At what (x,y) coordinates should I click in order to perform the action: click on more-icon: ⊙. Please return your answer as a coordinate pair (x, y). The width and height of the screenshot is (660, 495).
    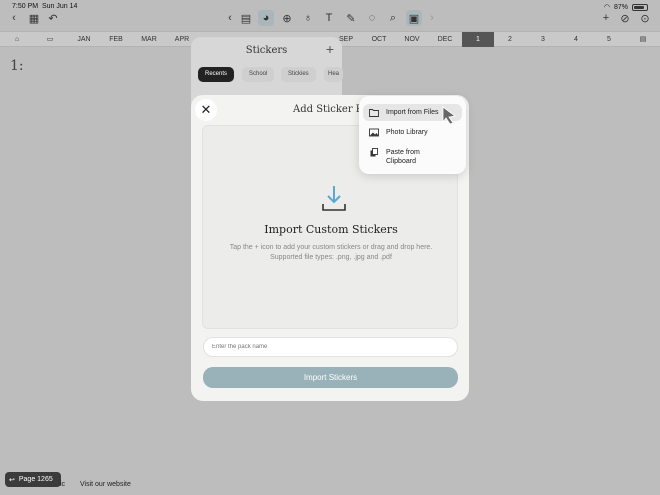
    Looking at the image, I should click on (645, 18).